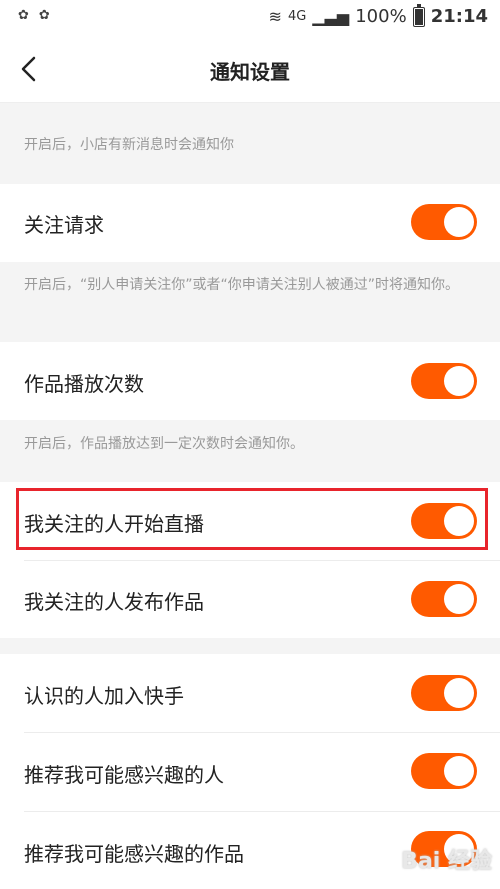 This screenshot has height=889, width=500. I want to click on clock: 21:14, so click(459, 16).